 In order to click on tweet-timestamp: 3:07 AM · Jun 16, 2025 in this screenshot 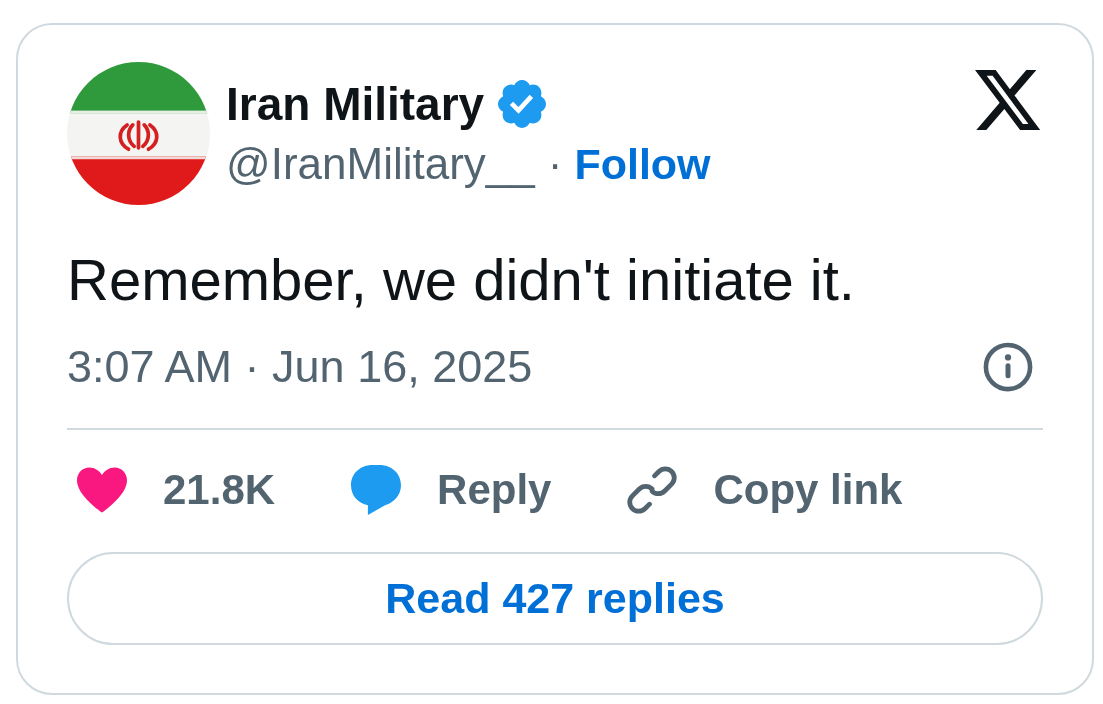, I will do `click(300, 367)`.